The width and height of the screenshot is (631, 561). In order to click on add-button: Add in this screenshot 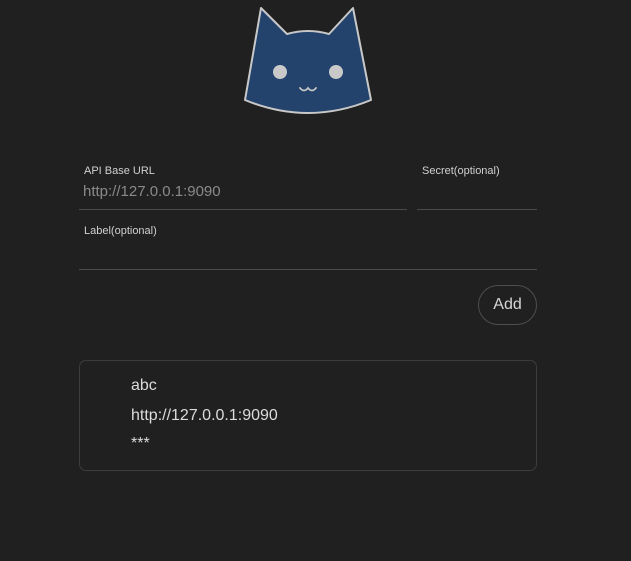, I will do `click(507, 305)`.